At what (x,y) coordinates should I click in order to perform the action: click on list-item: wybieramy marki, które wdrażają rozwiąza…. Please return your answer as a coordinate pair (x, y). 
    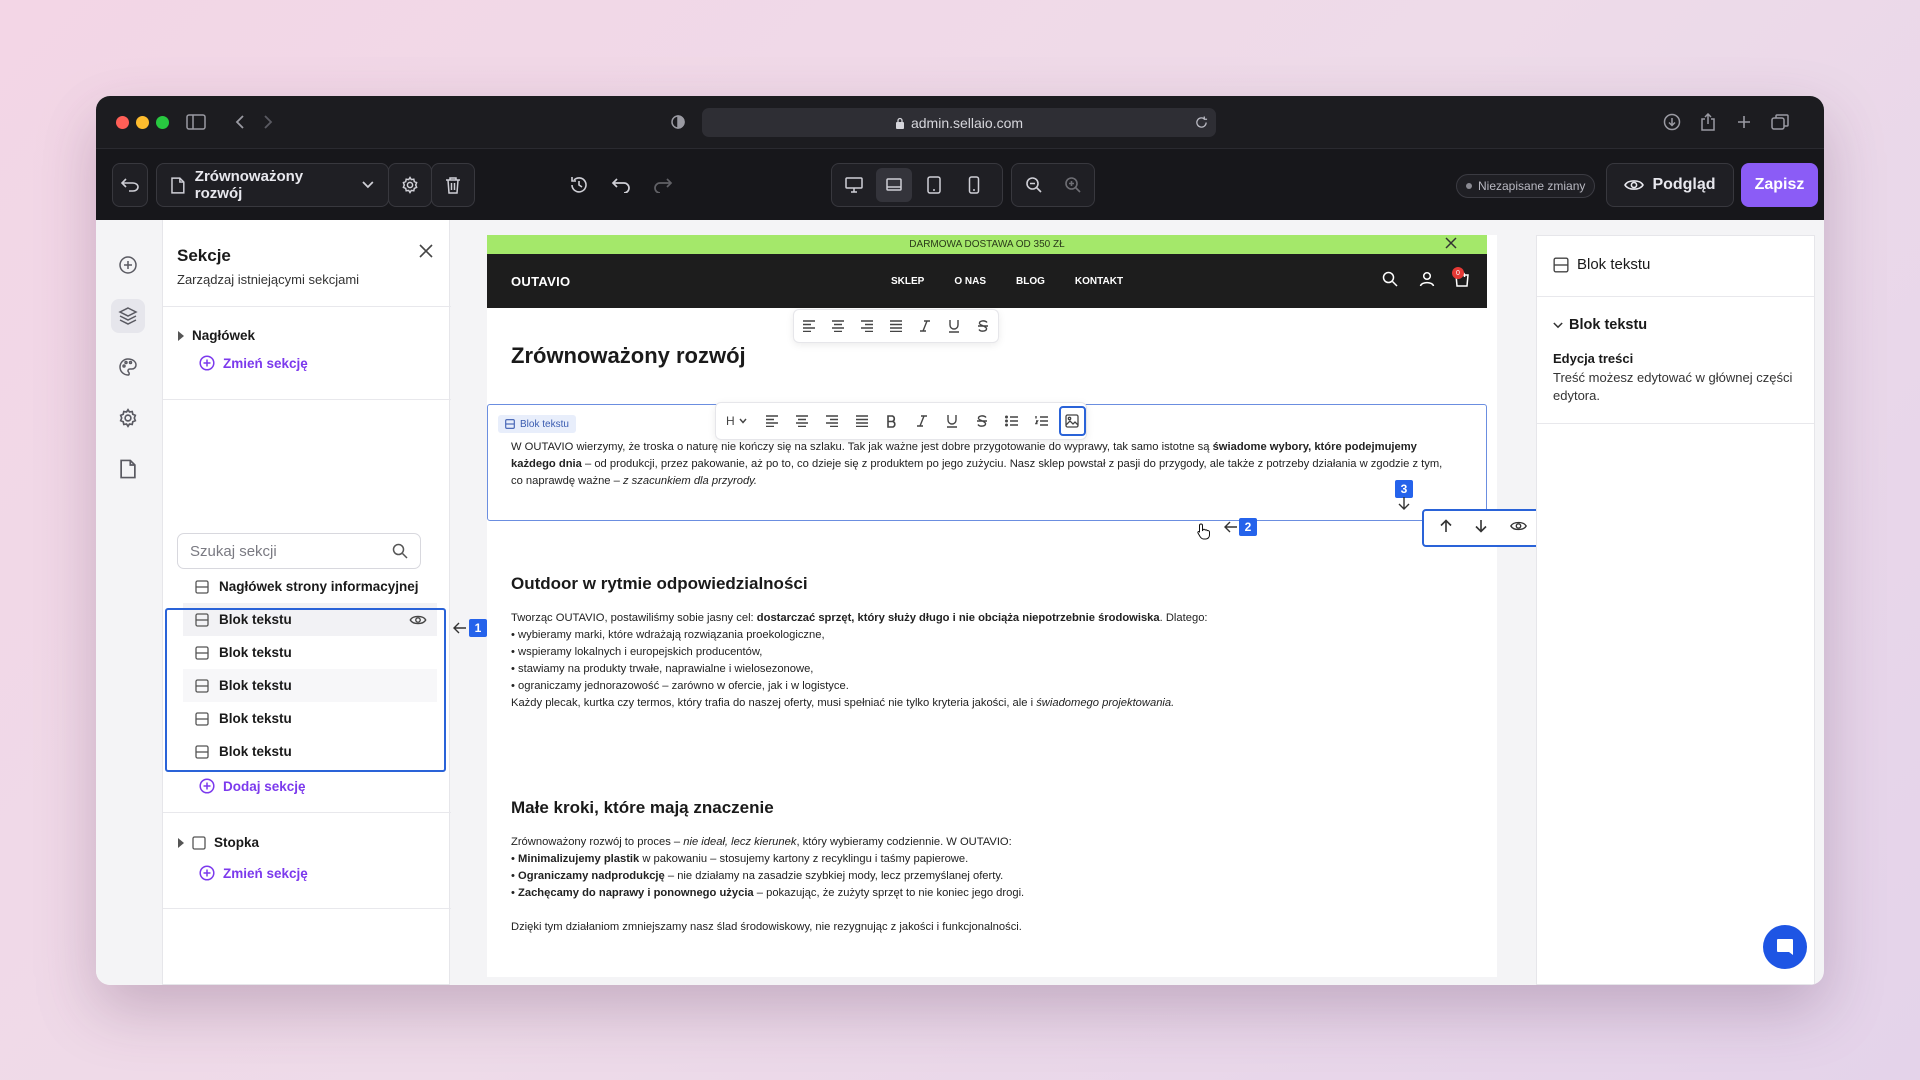
    Looking at the image, I should click on (680, 635).